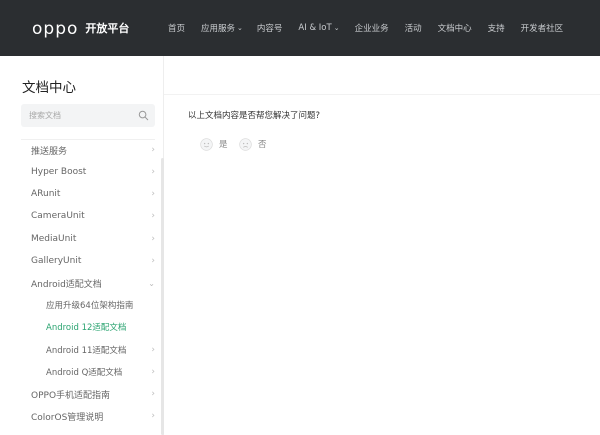 Image resolution: width=600 pixels, height=435 pixels. I want to click on sidebar-item-galleryunit: GalleryUnit ›, so click(93, 261).